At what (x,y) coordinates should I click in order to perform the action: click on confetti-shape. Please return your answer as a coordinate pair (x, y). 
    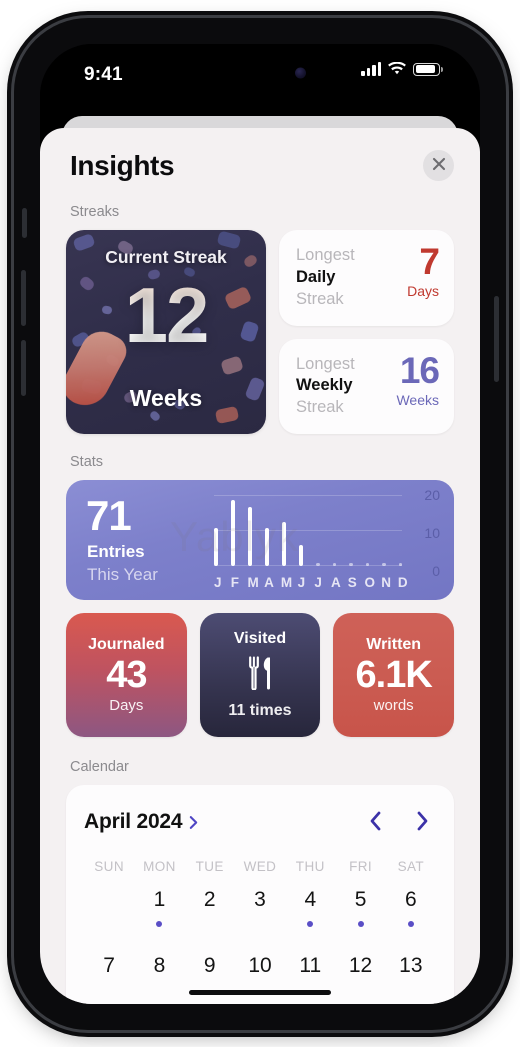
    Looking at the image, I should click on (232, 365).